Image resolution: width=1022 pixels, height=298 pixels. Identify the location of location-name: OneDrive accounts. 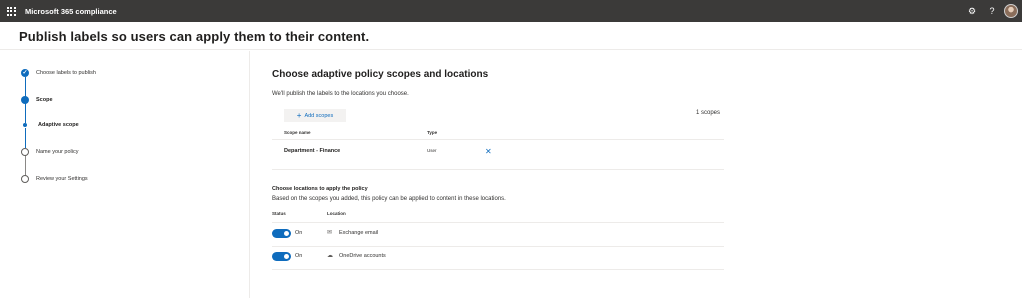
(362, 256).